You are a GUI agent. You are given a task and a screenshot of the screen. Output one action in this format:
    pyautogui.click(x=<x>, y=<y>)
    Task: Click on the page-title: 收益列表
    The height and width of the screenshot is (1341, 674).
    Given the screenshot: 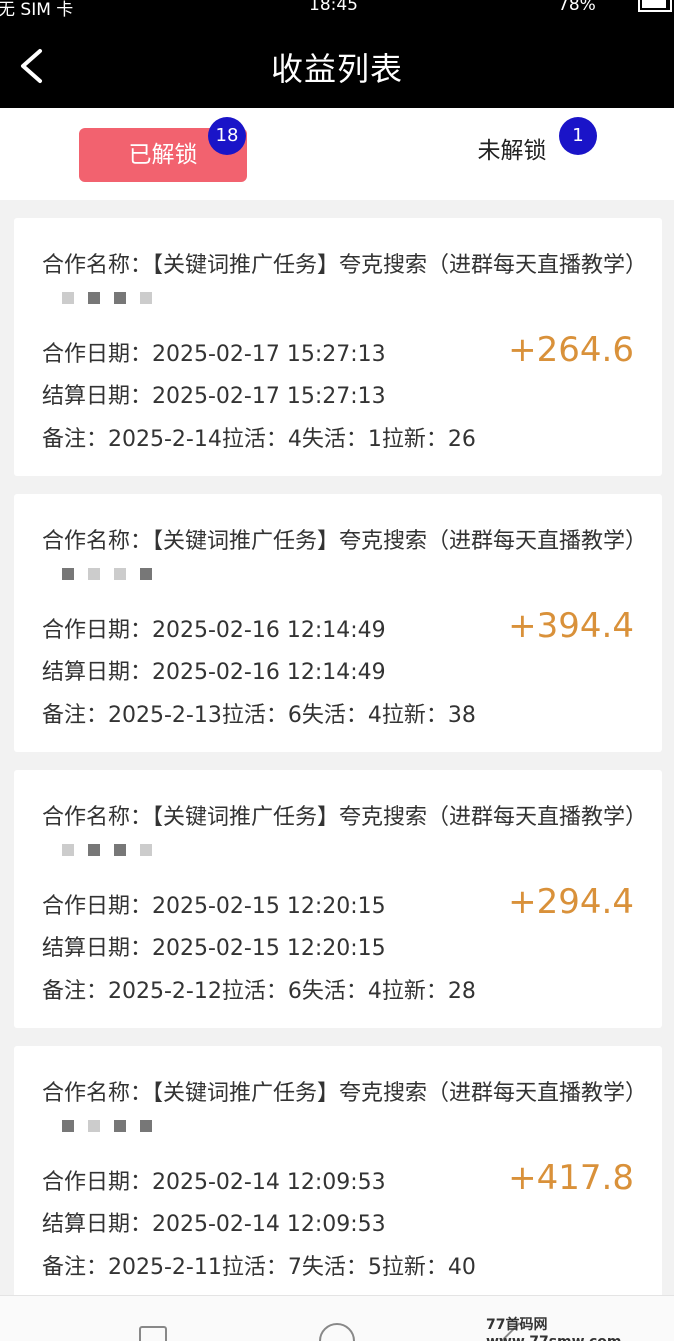 What is the action you would take?
    pyautogui.click(x=336, y=69)
    